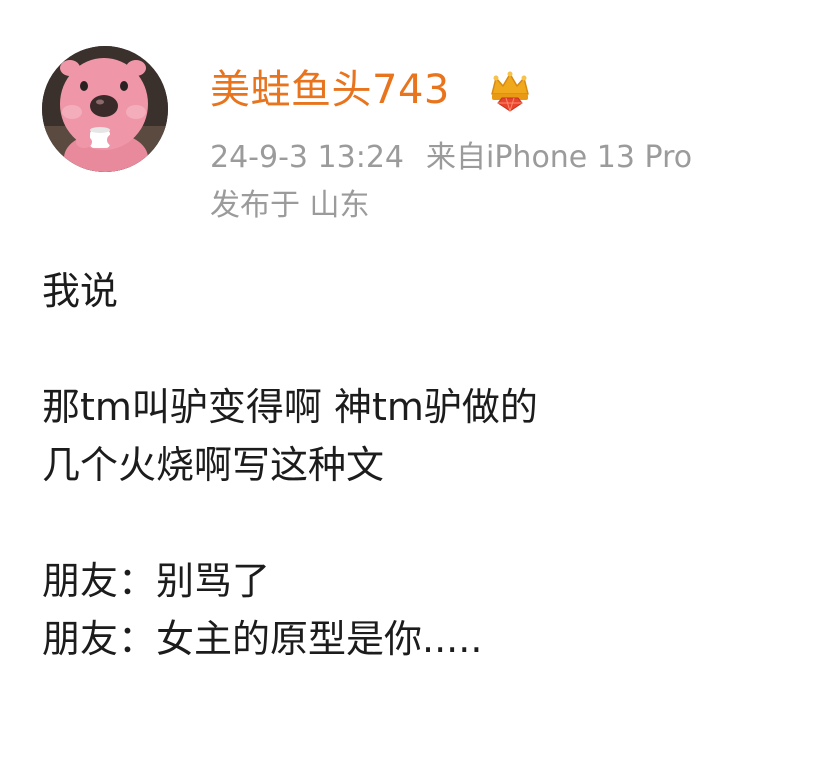  Describe the element at coordinates (330, 90) in the screenshot. I see `author-name: 美蛙鱼头743` at that location.